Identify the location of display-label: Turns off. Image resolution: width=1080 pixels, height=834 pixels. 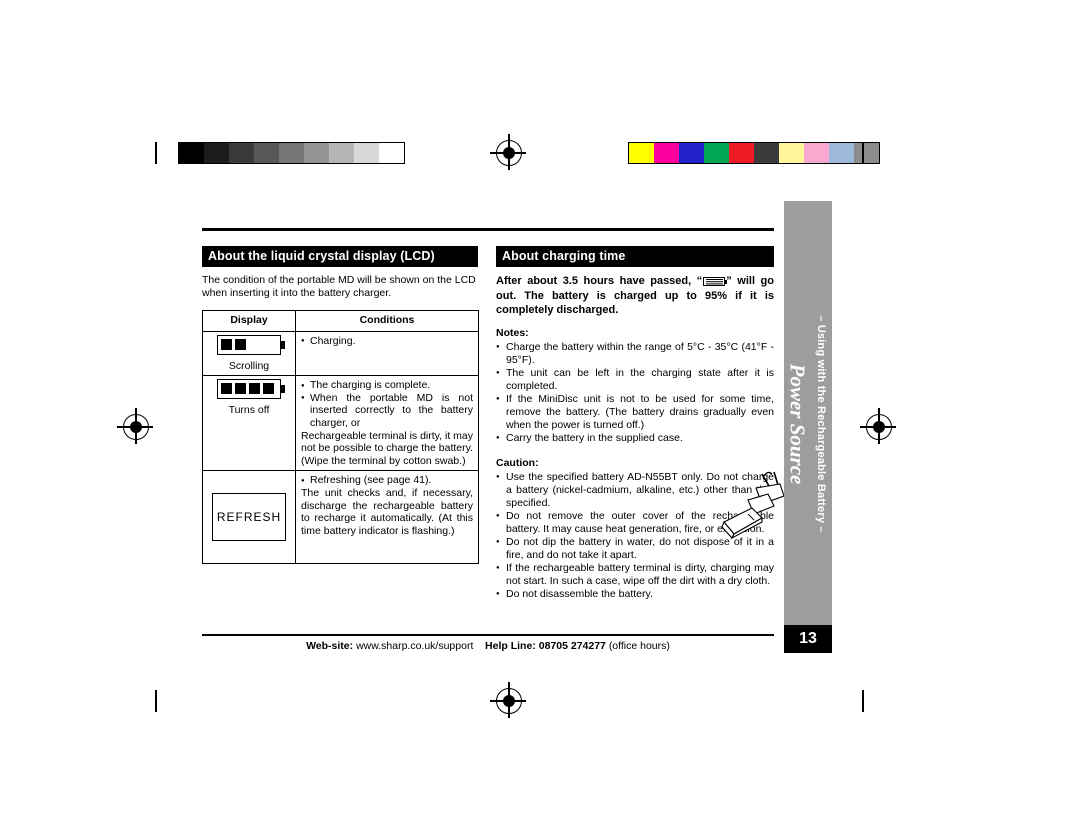
(249, 410).